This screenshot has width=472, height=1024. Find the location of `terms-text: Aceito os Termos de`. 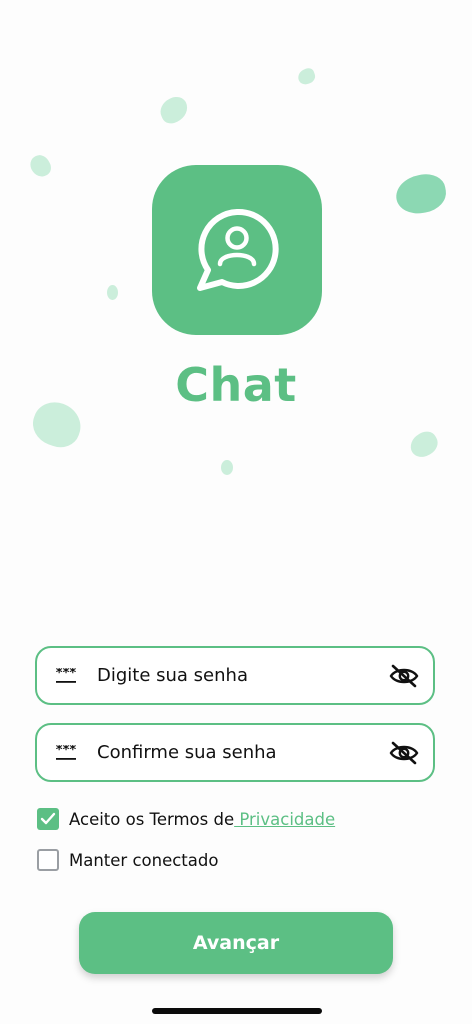

terms-text: Aceito os Termos de is located at coordinates (152, 819).